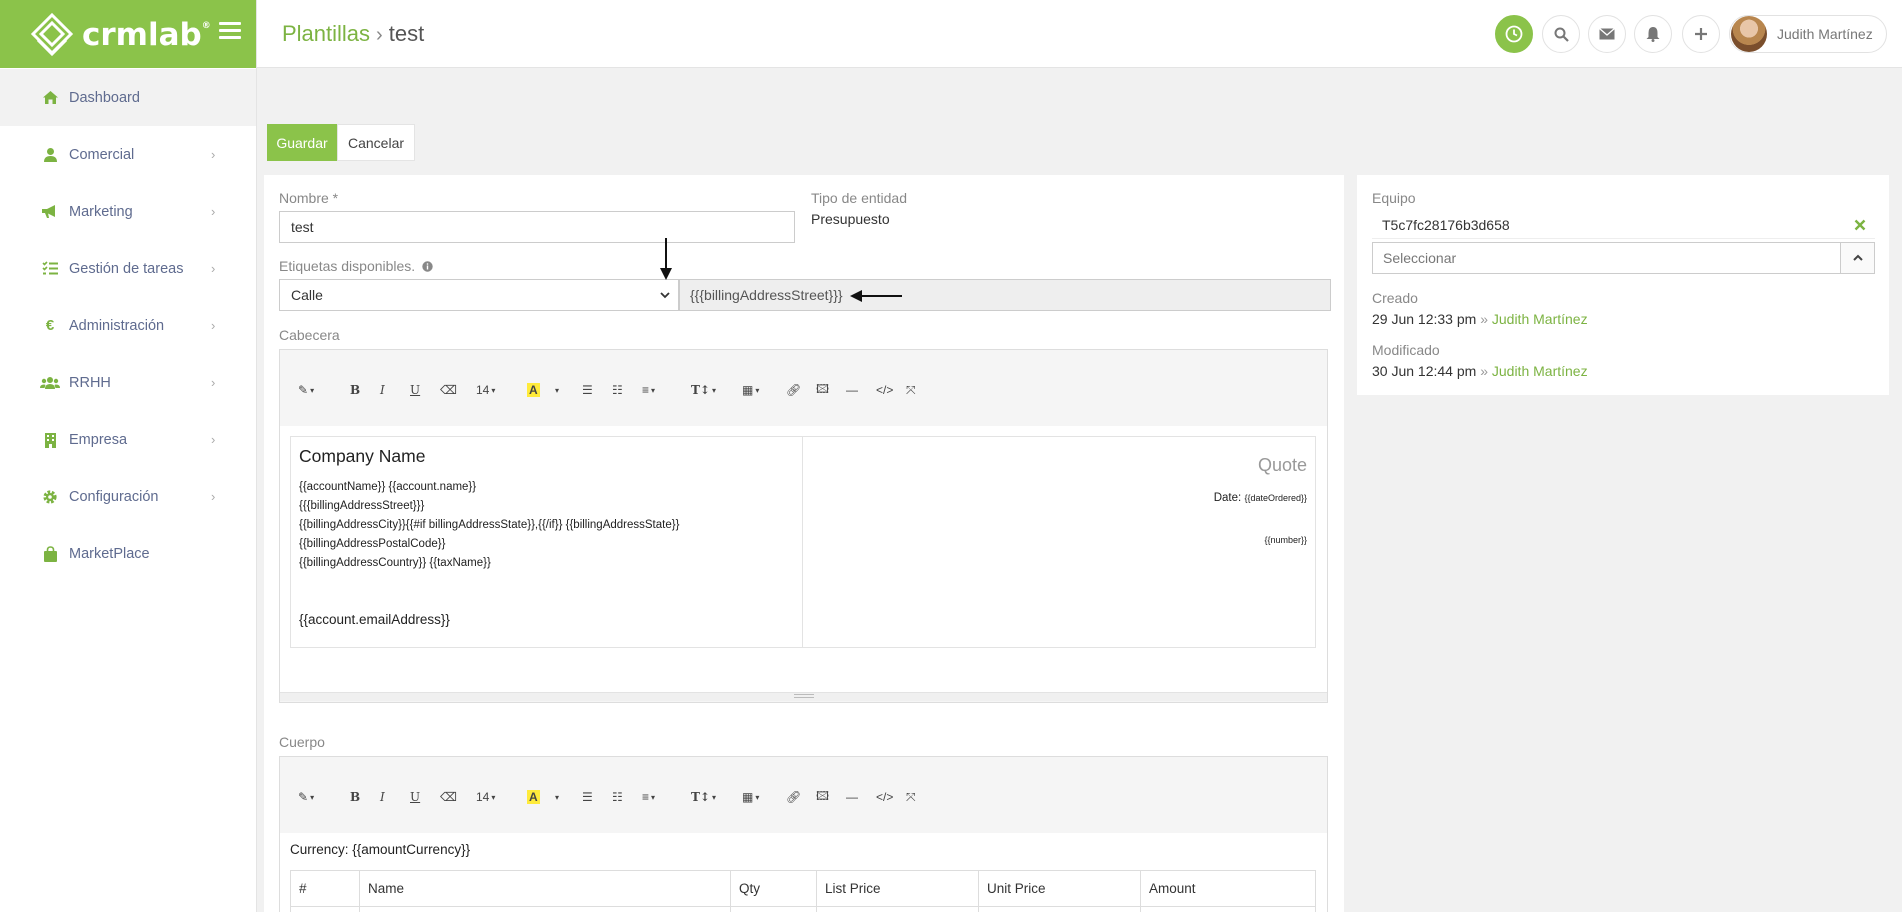 The width and height of the screenshot is (1902, 912). What do you see at coordinates (853, 888) in the screenshot?
I see `column-header: List Price` at bounding box center [853, 888].